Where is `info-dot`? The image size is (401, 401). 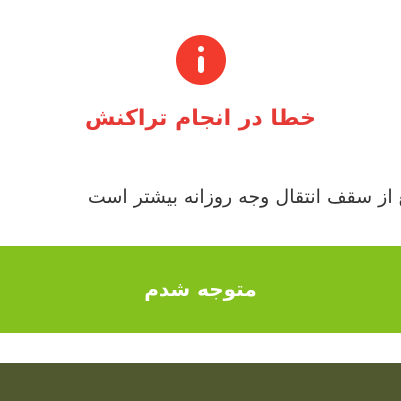 info-dot is located at coordinates (201, 49).